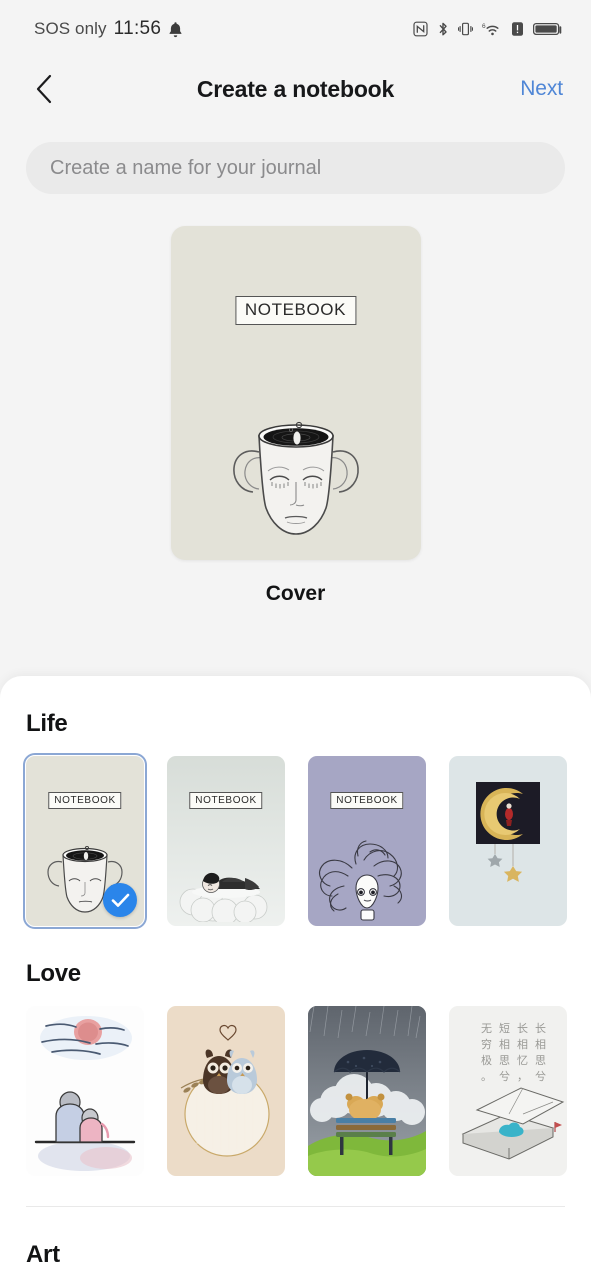 Image resolution: width=591 pixels, height=1280 pixels. I want to click on wild-hair-girl-illustration, so click(367, 879).